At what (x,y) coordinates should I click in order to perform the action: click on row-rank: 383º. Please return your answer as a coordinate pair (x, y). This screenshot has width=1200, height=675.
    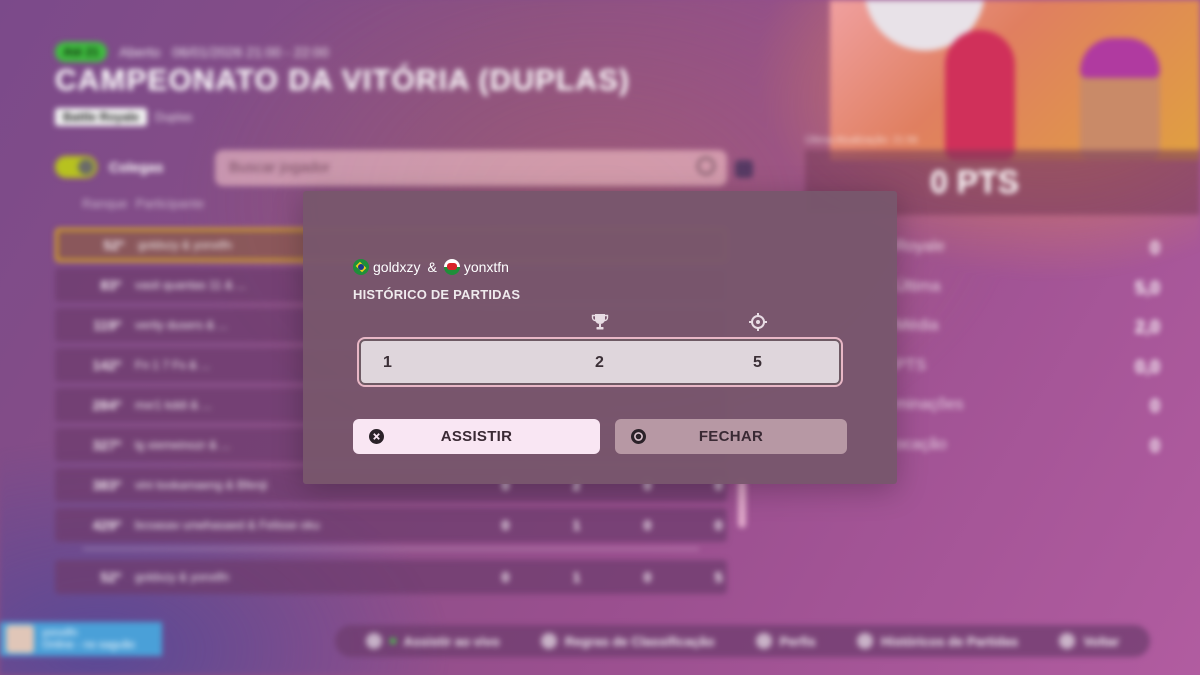
    Looking at the image, I should click on (106, 485).